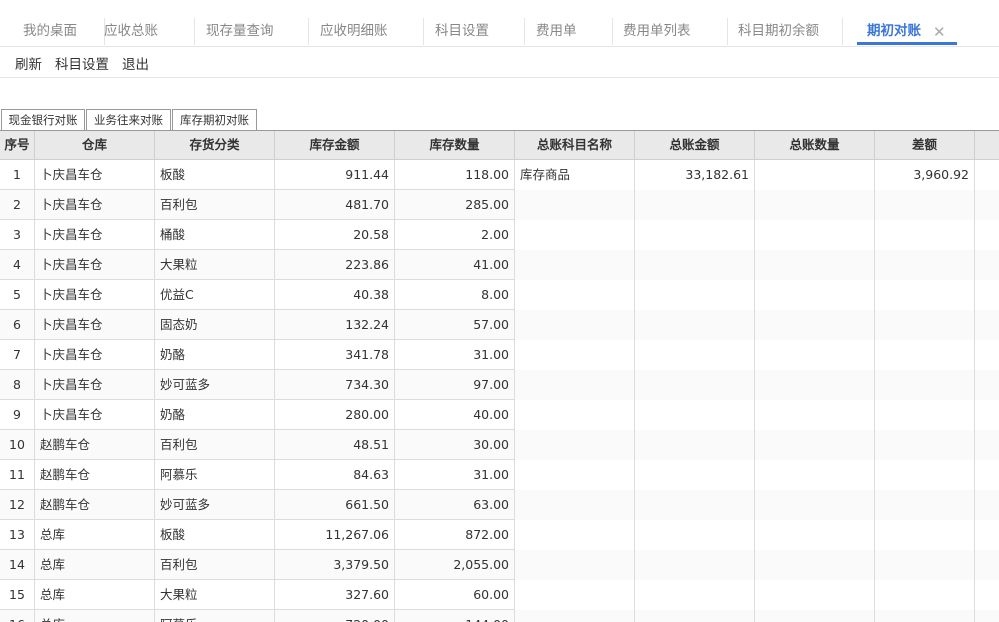  Describe the element at coordinates (17, 595) in the screenshot. I see `table-cell: 15` at that location.